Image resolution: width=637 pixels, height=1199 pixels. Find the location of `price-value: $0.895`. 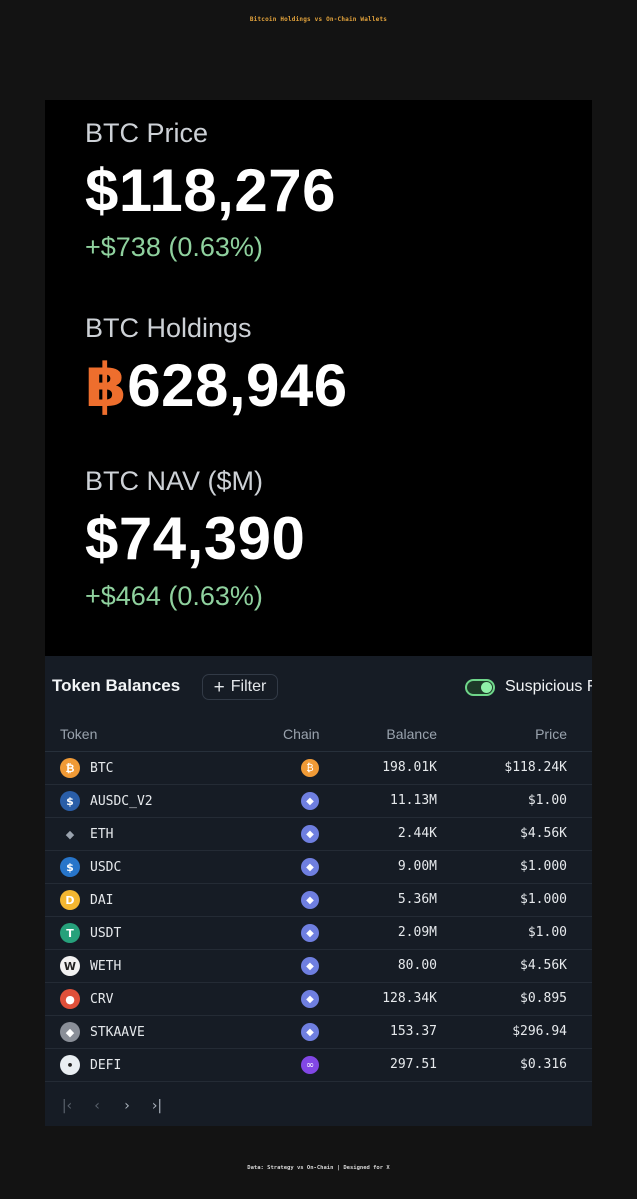

price-value: $0.895 is located at coordinates (543, 998).